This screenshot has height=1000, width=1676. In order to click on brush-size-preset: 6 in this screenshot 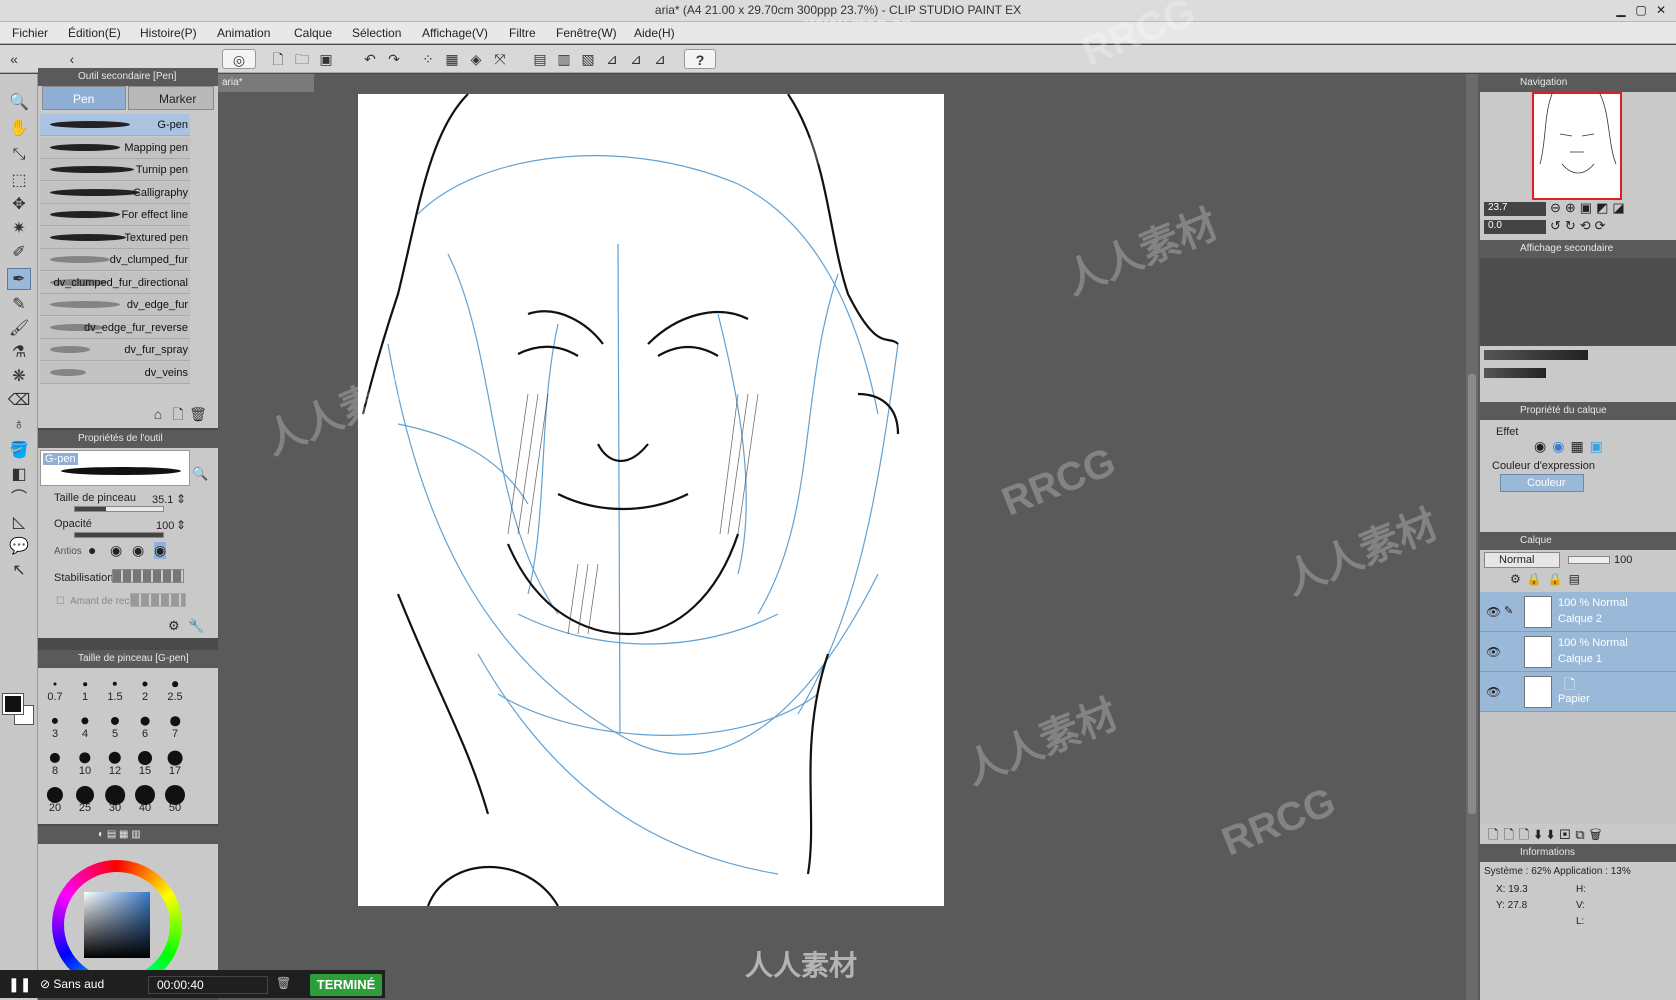, I will do `click(145, 726)`.